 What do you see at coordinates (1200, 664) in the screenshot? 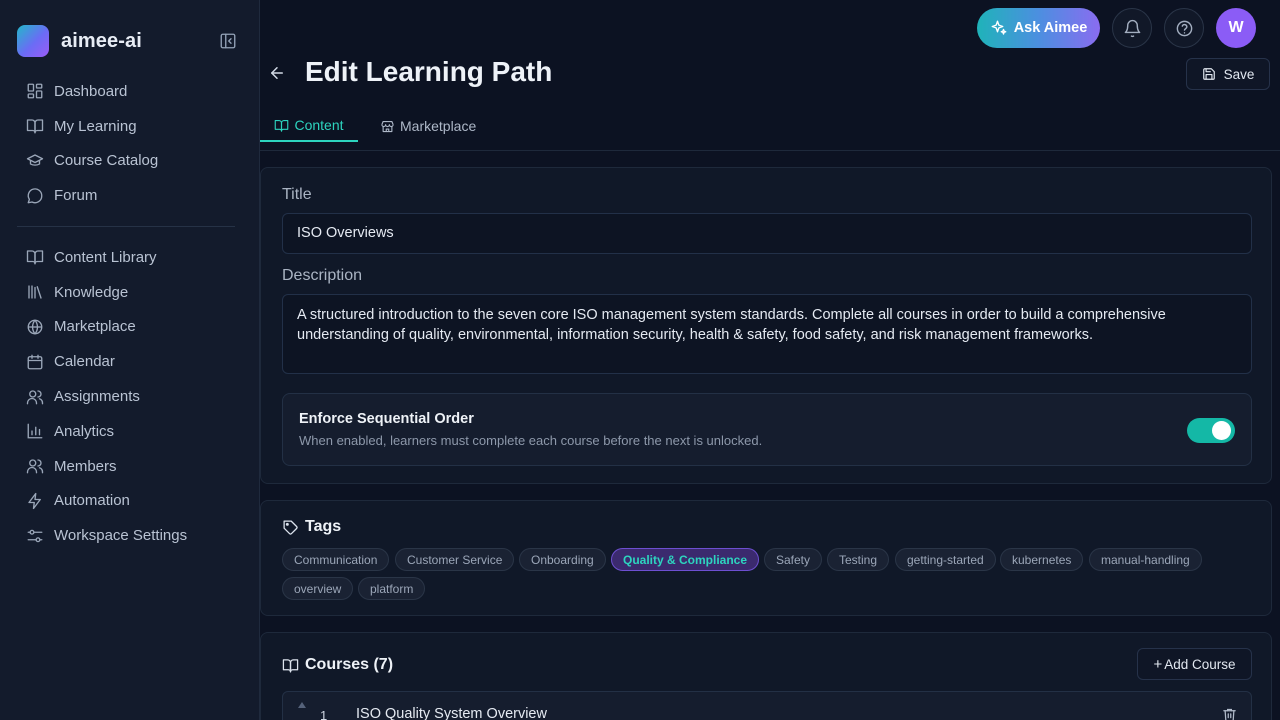
I see `add-course-label: Add Course` at bounding box center [1200, 664].